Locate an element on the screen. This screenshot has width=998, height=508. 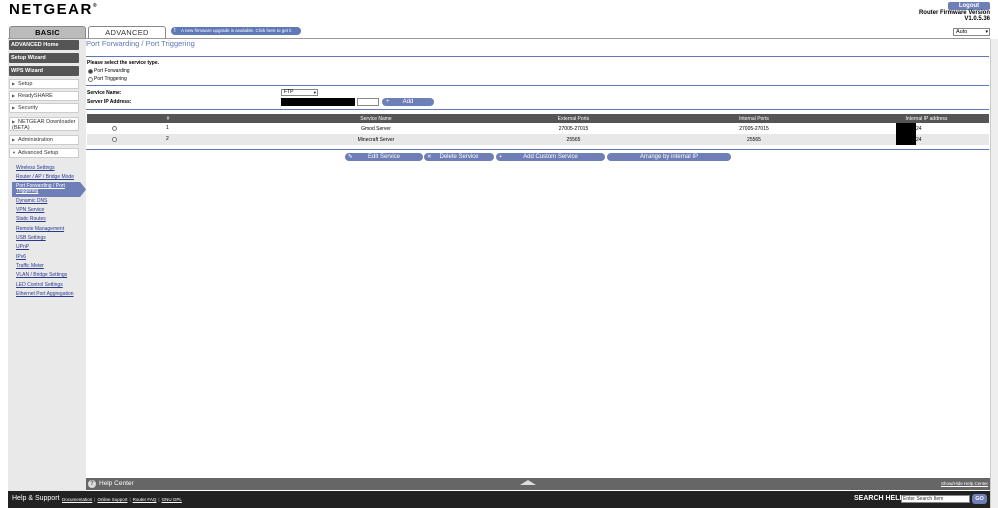
title-divider is located at coordinates (537, 56).